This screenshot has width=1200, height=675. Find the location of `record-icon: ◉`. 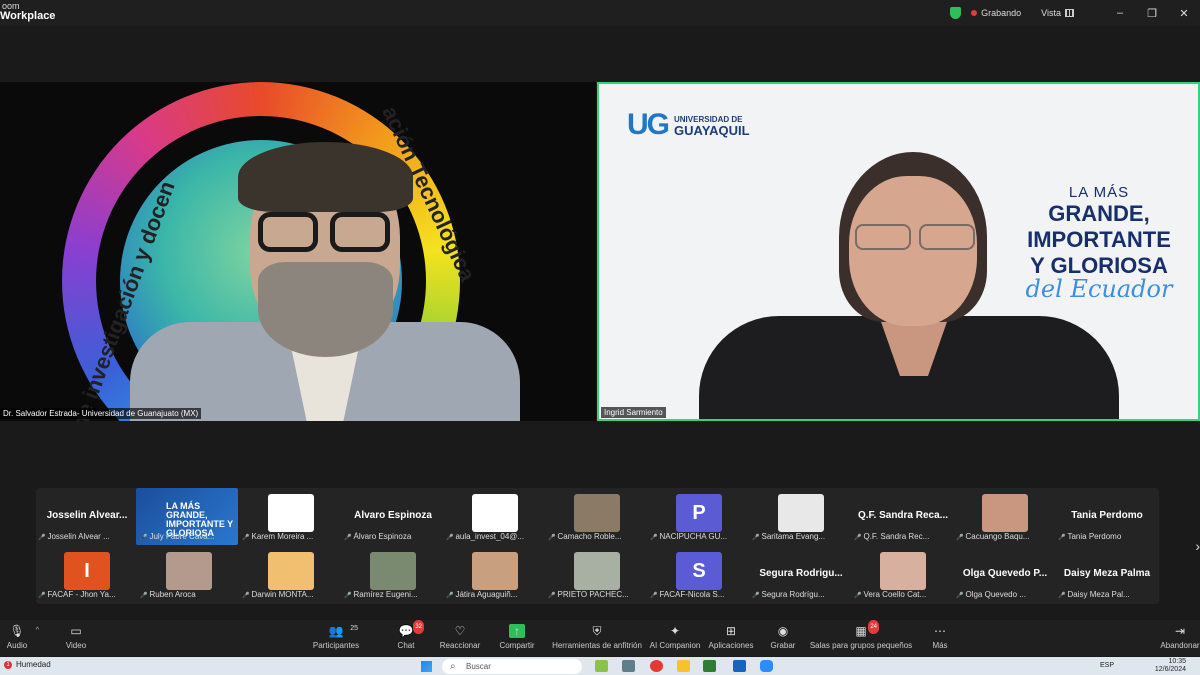

record-icon: ◉ is located at coordinates (783, 631).